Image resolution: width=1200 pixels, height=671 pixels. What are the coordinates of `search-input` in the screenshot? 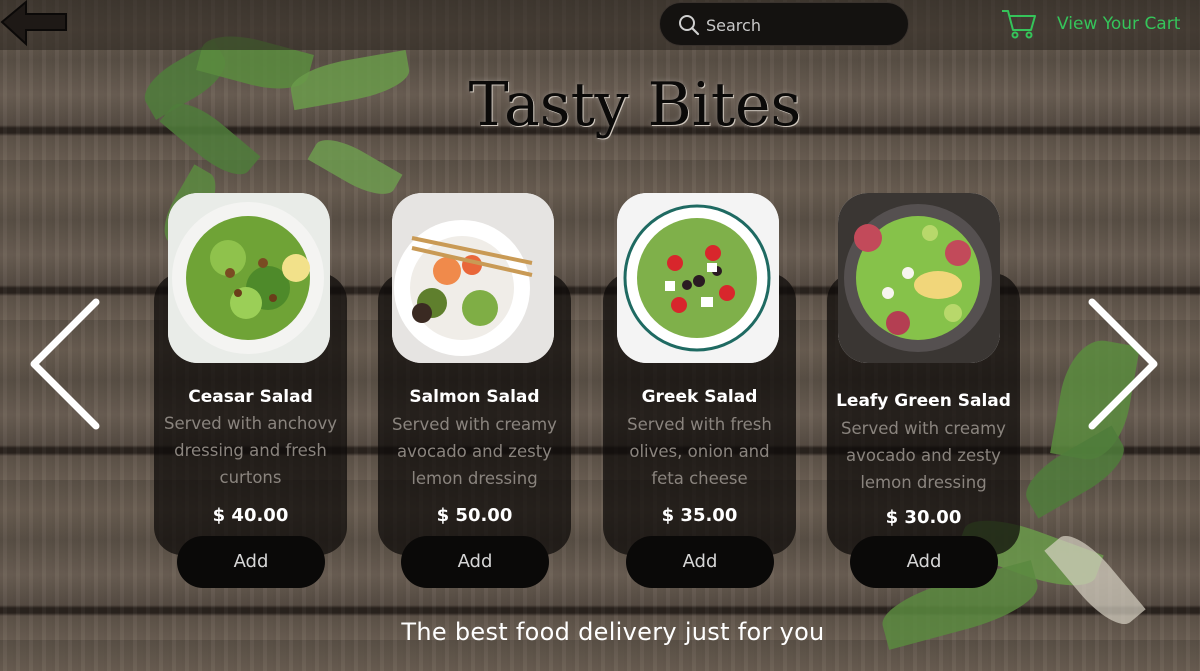 It's located at (801, 25).